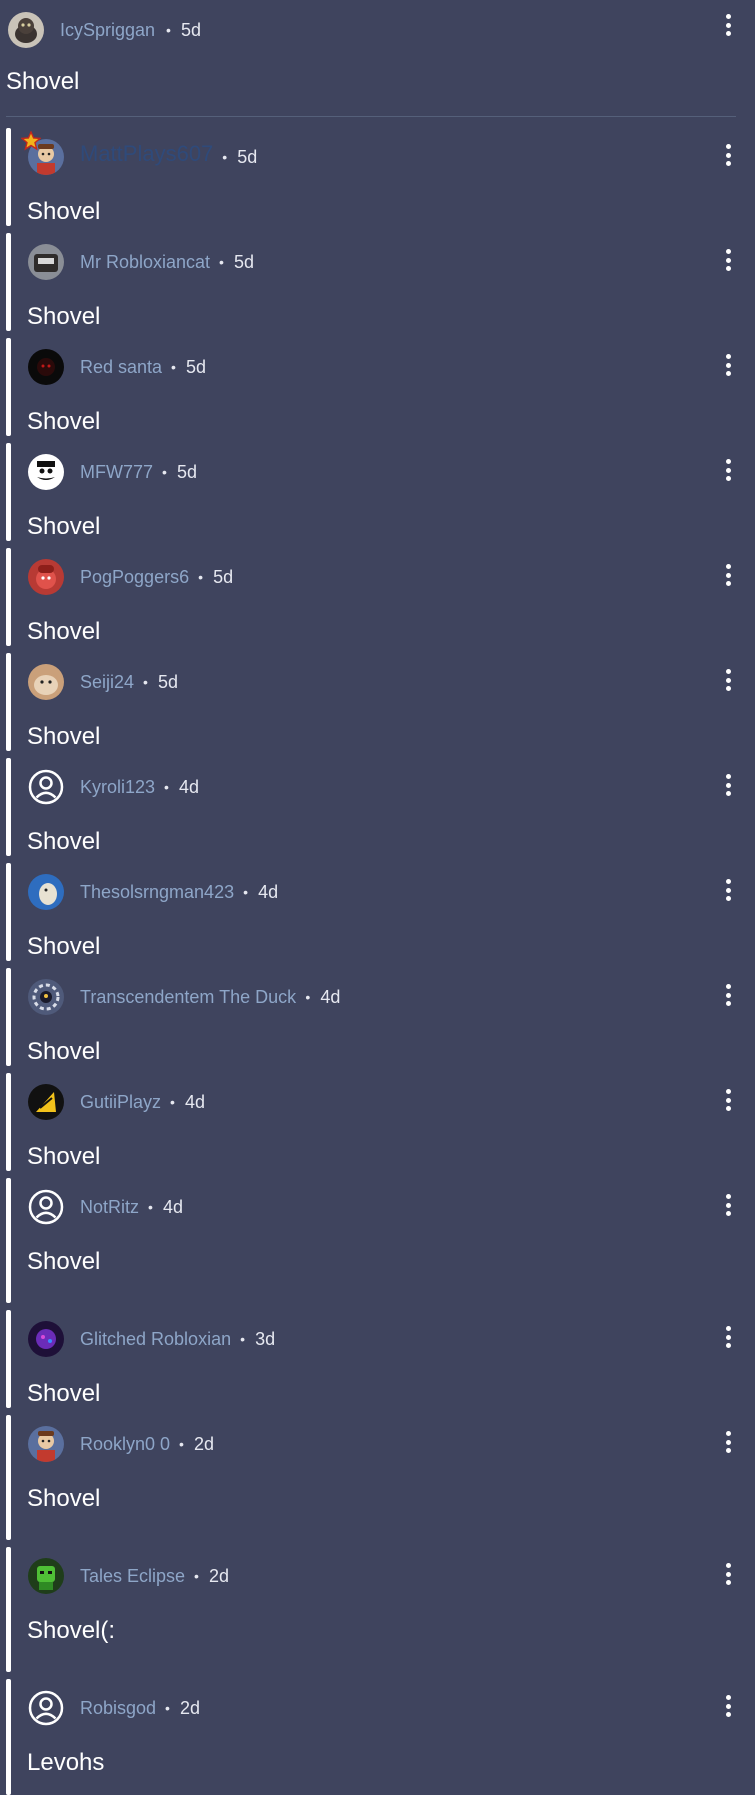 Image resolution: width=755 pixels, height=1795 pixels. What do you see at coordinates (377, 919) in the screenshot?
I see `reply-comment: Thesolsrngman423 • 4d Shovel` at bounding box center [377, 919].